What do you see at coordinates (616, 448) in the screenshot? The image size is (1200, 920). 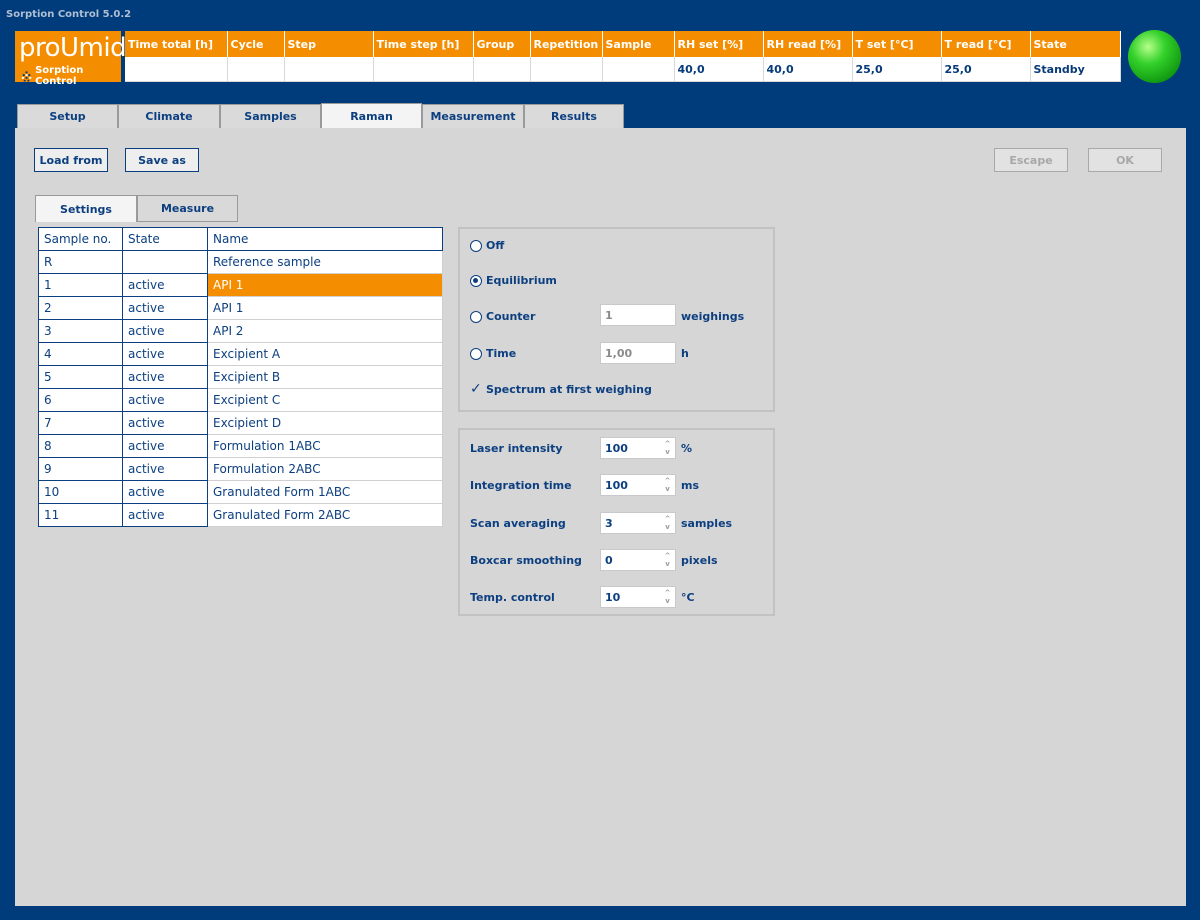 I see `laser-intensity-value: 100` at bounding box center [616, 448].